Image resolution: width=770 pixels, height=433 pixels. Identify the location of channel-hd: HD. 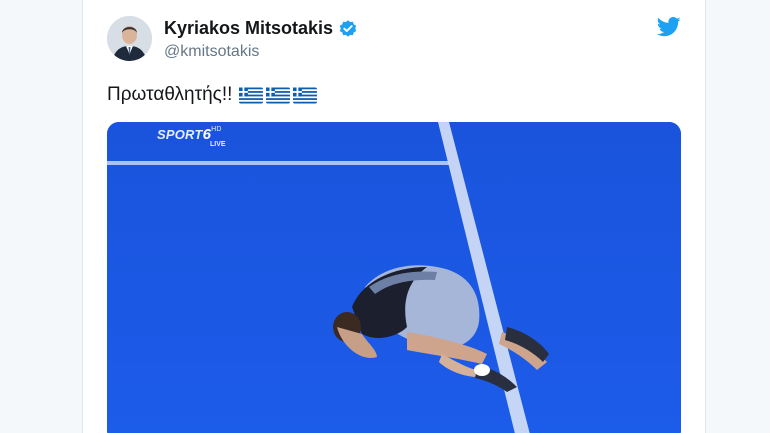
(216, 129).